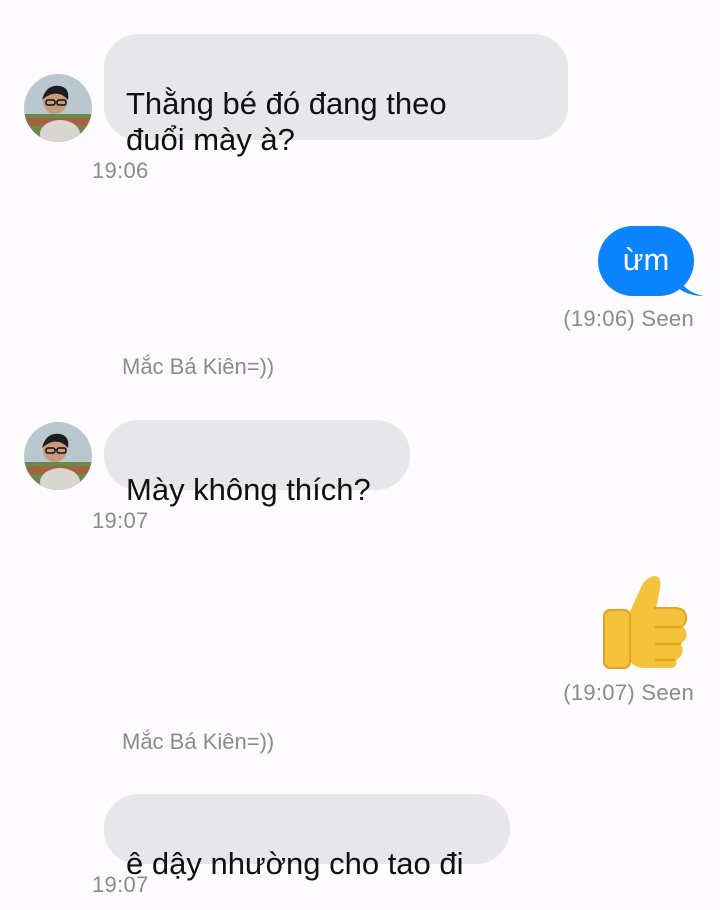 The height and width of the screenshot is (910, 720). What do you see at coordinates (628, 318) in the screenshot?
I see `seen-status: (19:06) Seen` at bounding box center [628, 318].